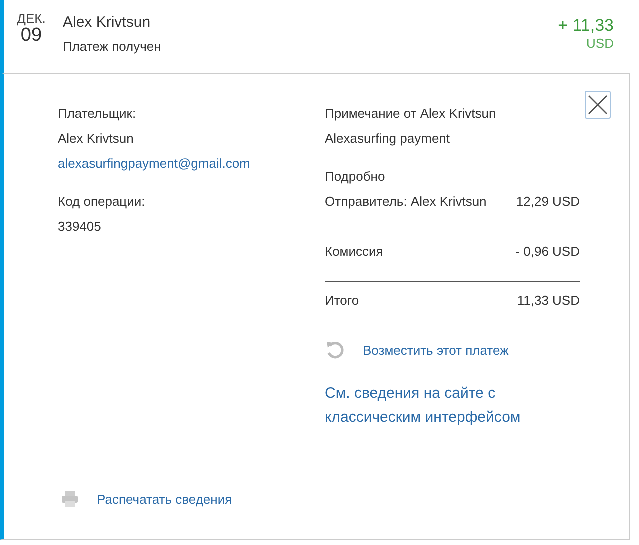 The image size is (639, 545). I want to click on email-link: alexasurfingpayment@gmail.com, so click(191, 163).